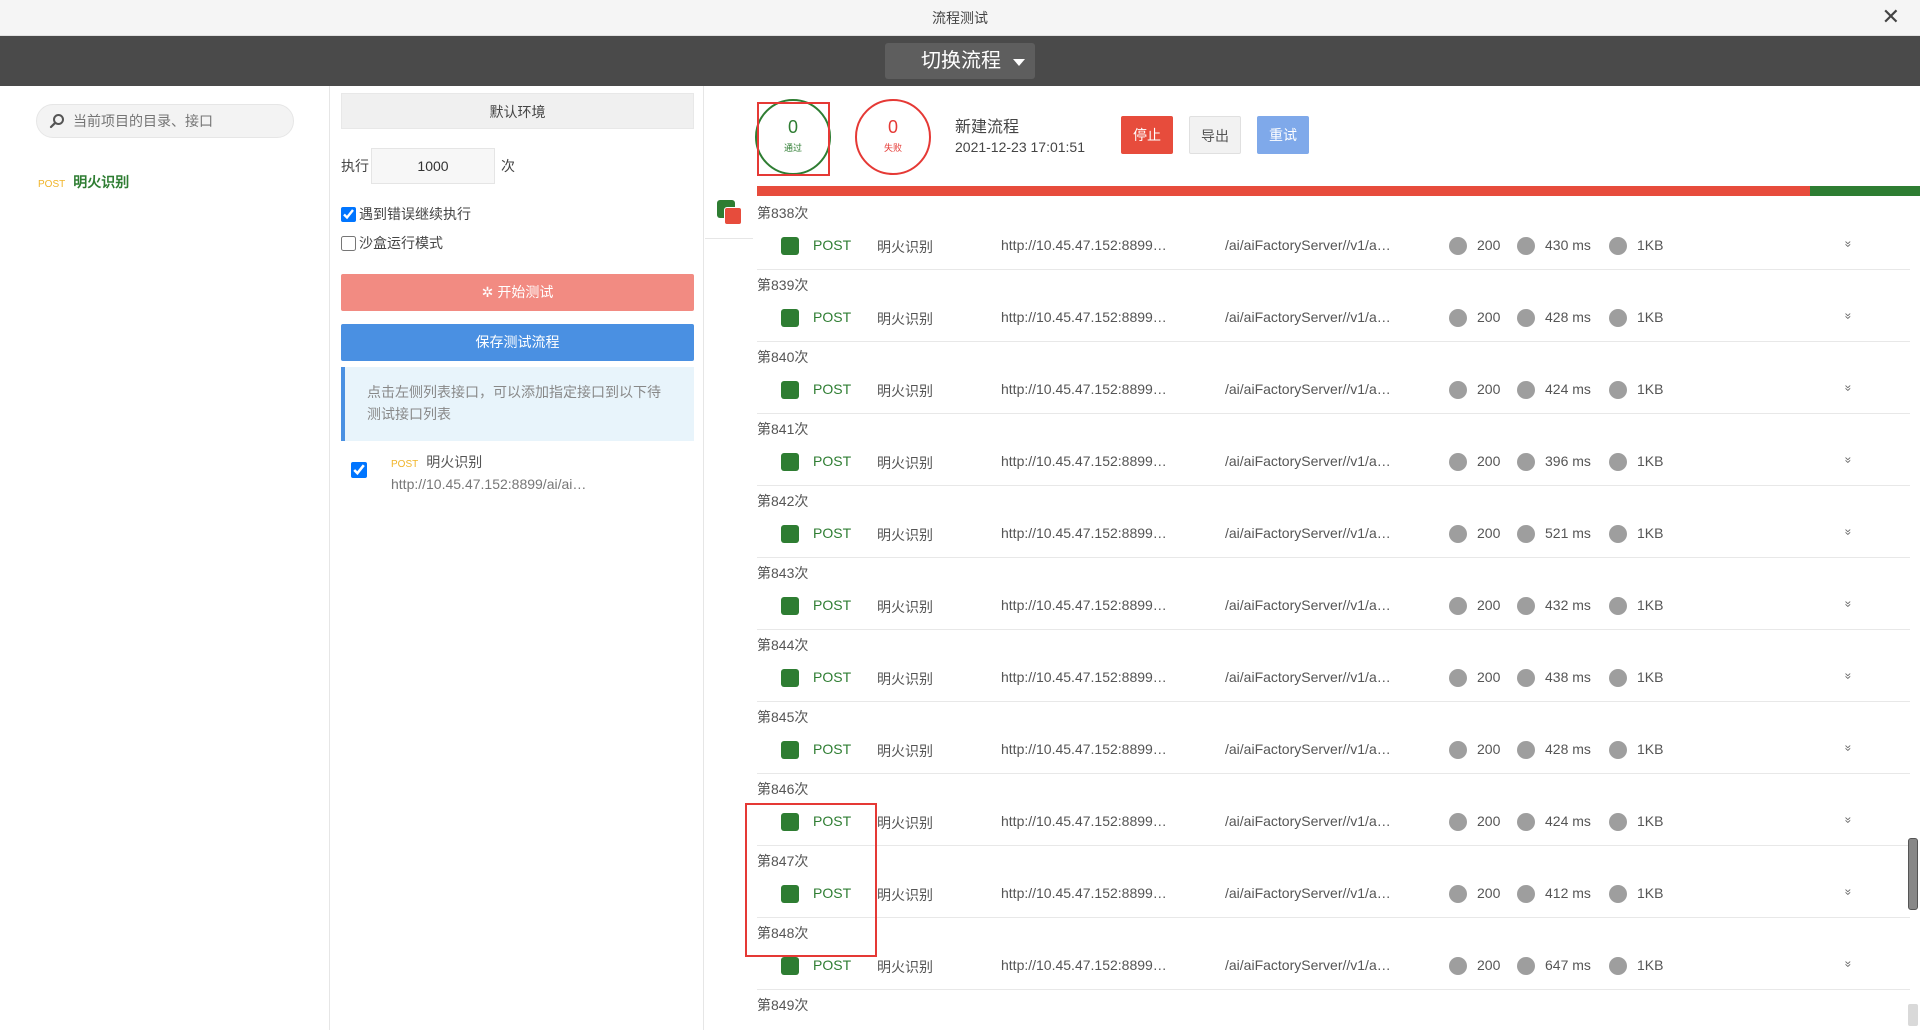 The image size is (1920, 1030). Describe the element at coordinates (517, 111) in the screenshot. I see `environment-selector: 默认环境` at that location.